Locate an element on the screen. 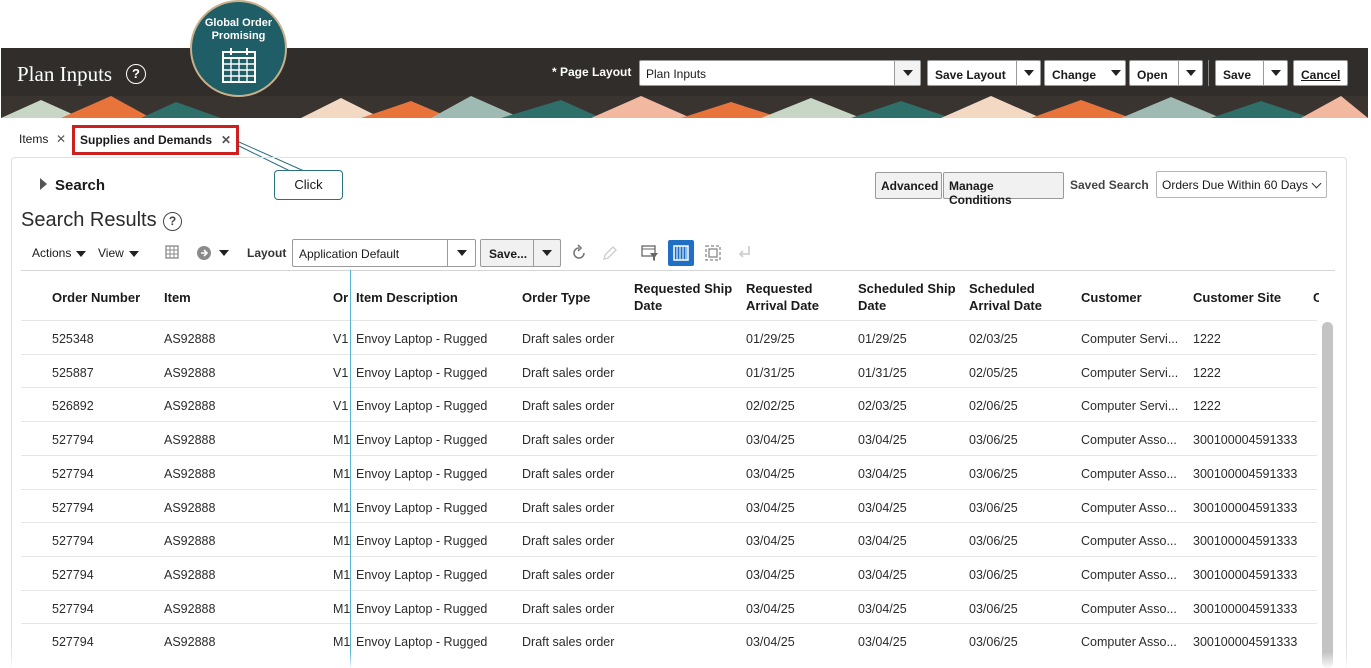 This screenshot has width=1371, height=668. save-layout-label: Save Layout is located at coordinates (970, 75).